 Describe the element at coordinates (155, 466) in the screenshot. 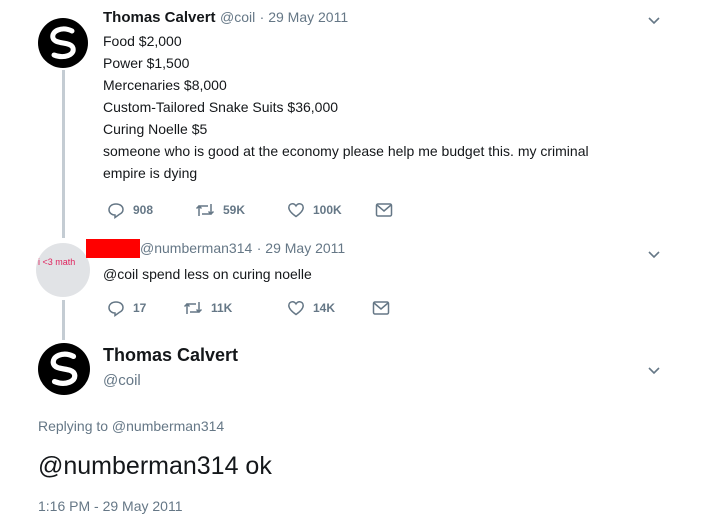

I see `tweet3-text: @numberman314 ok` at that location.